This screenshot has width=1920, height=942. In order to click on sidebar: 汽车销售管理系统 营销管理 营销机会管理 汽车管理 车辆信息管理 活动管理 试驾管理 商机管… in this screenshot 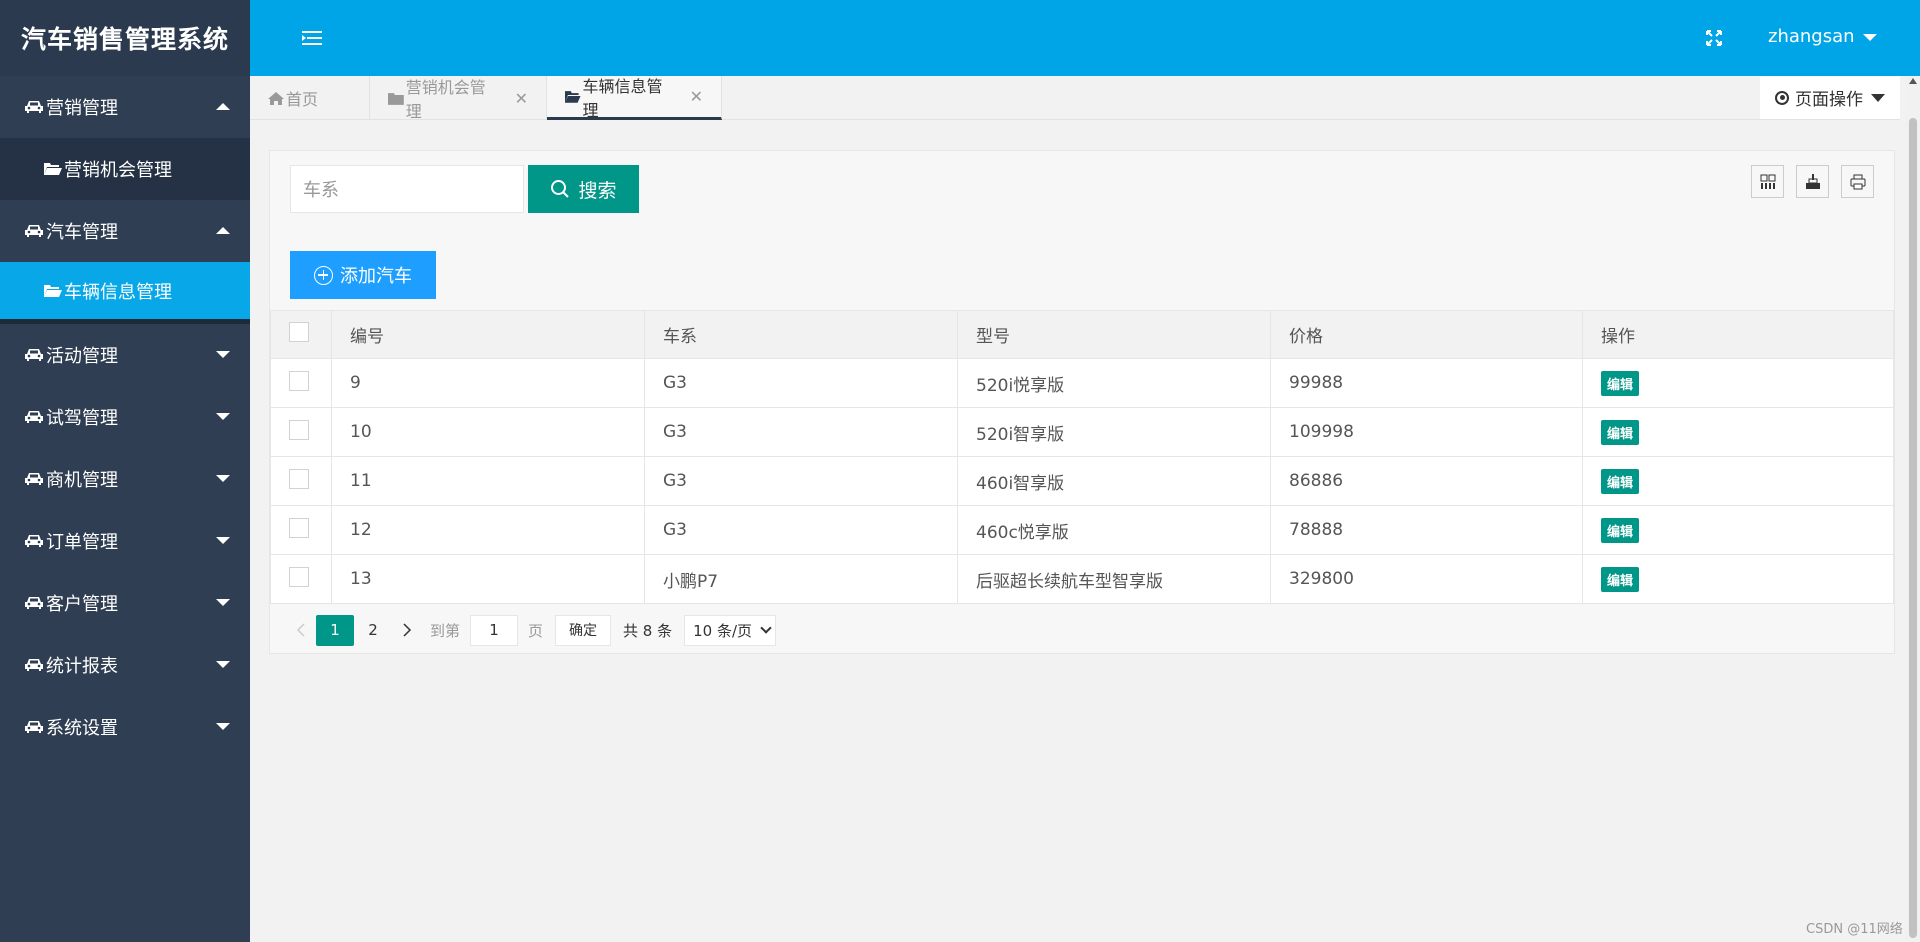, I will do `click(125, 471)`.